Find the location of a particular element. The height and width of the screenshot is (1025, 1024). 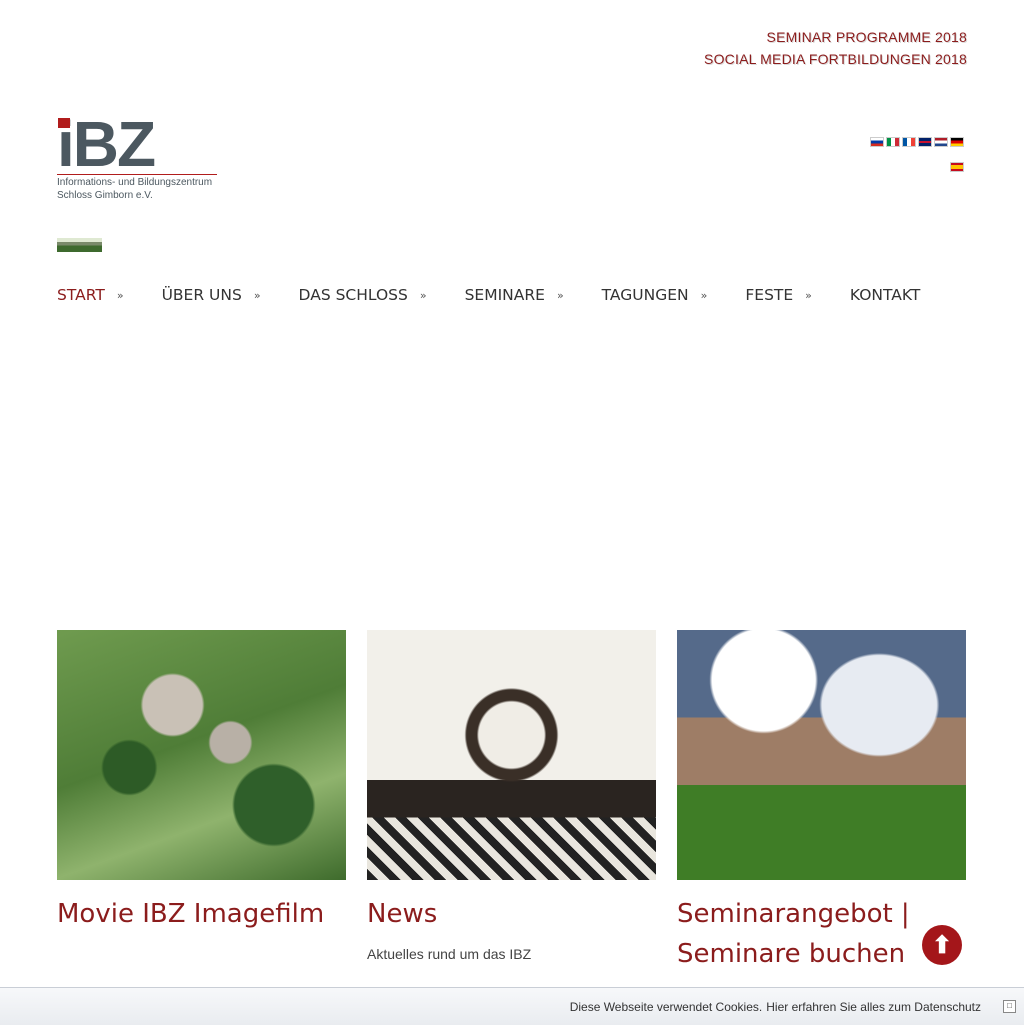

nav-item-tagungen: TAGUNGEN » is located at coordinates (655, 295).